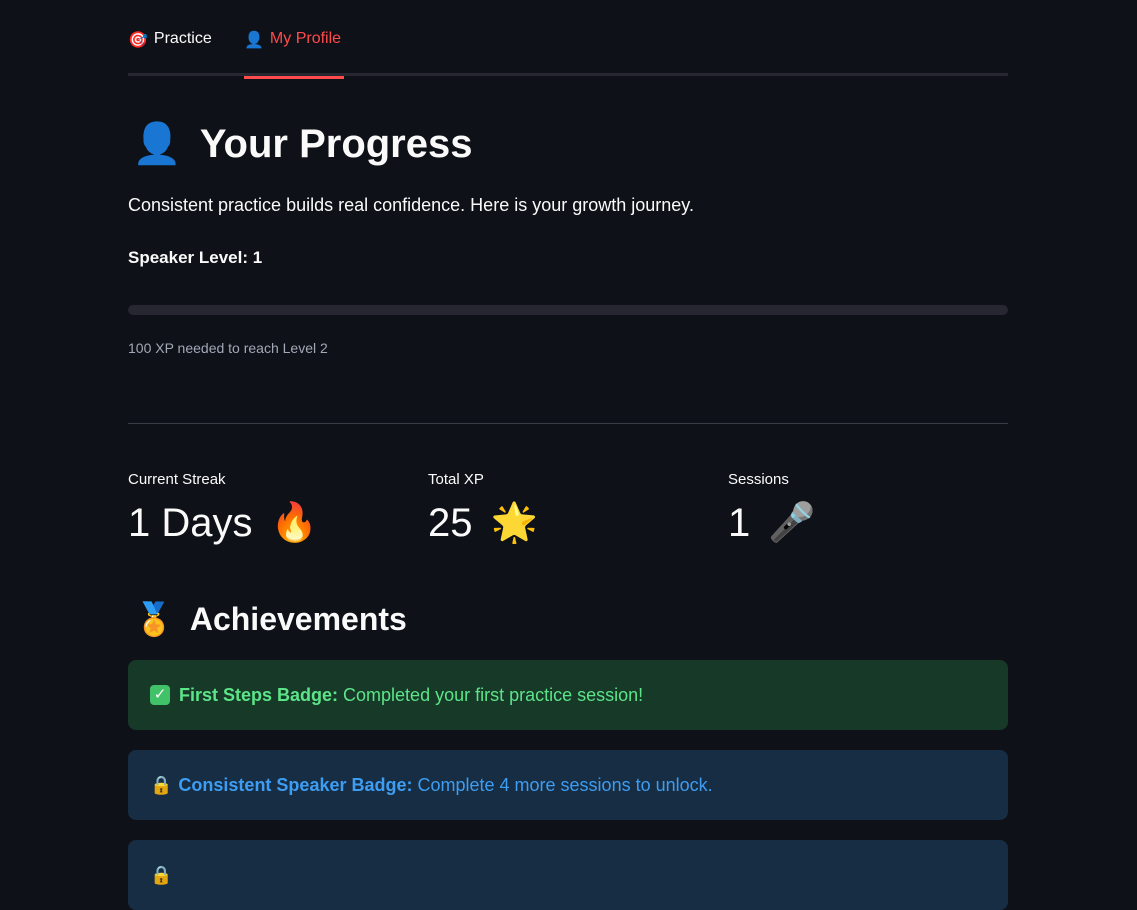  I want to click on badge-description: Complete 4 more sessions to unlock., so click(565, 784).